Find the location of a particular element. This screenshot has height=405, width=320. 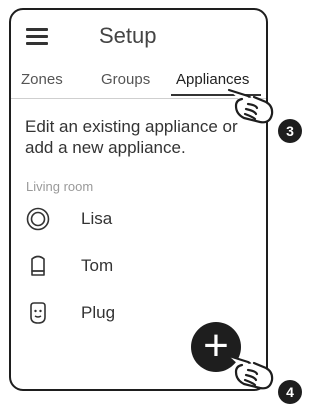

tab-groups: Groups is located at coordinates (125, 79).